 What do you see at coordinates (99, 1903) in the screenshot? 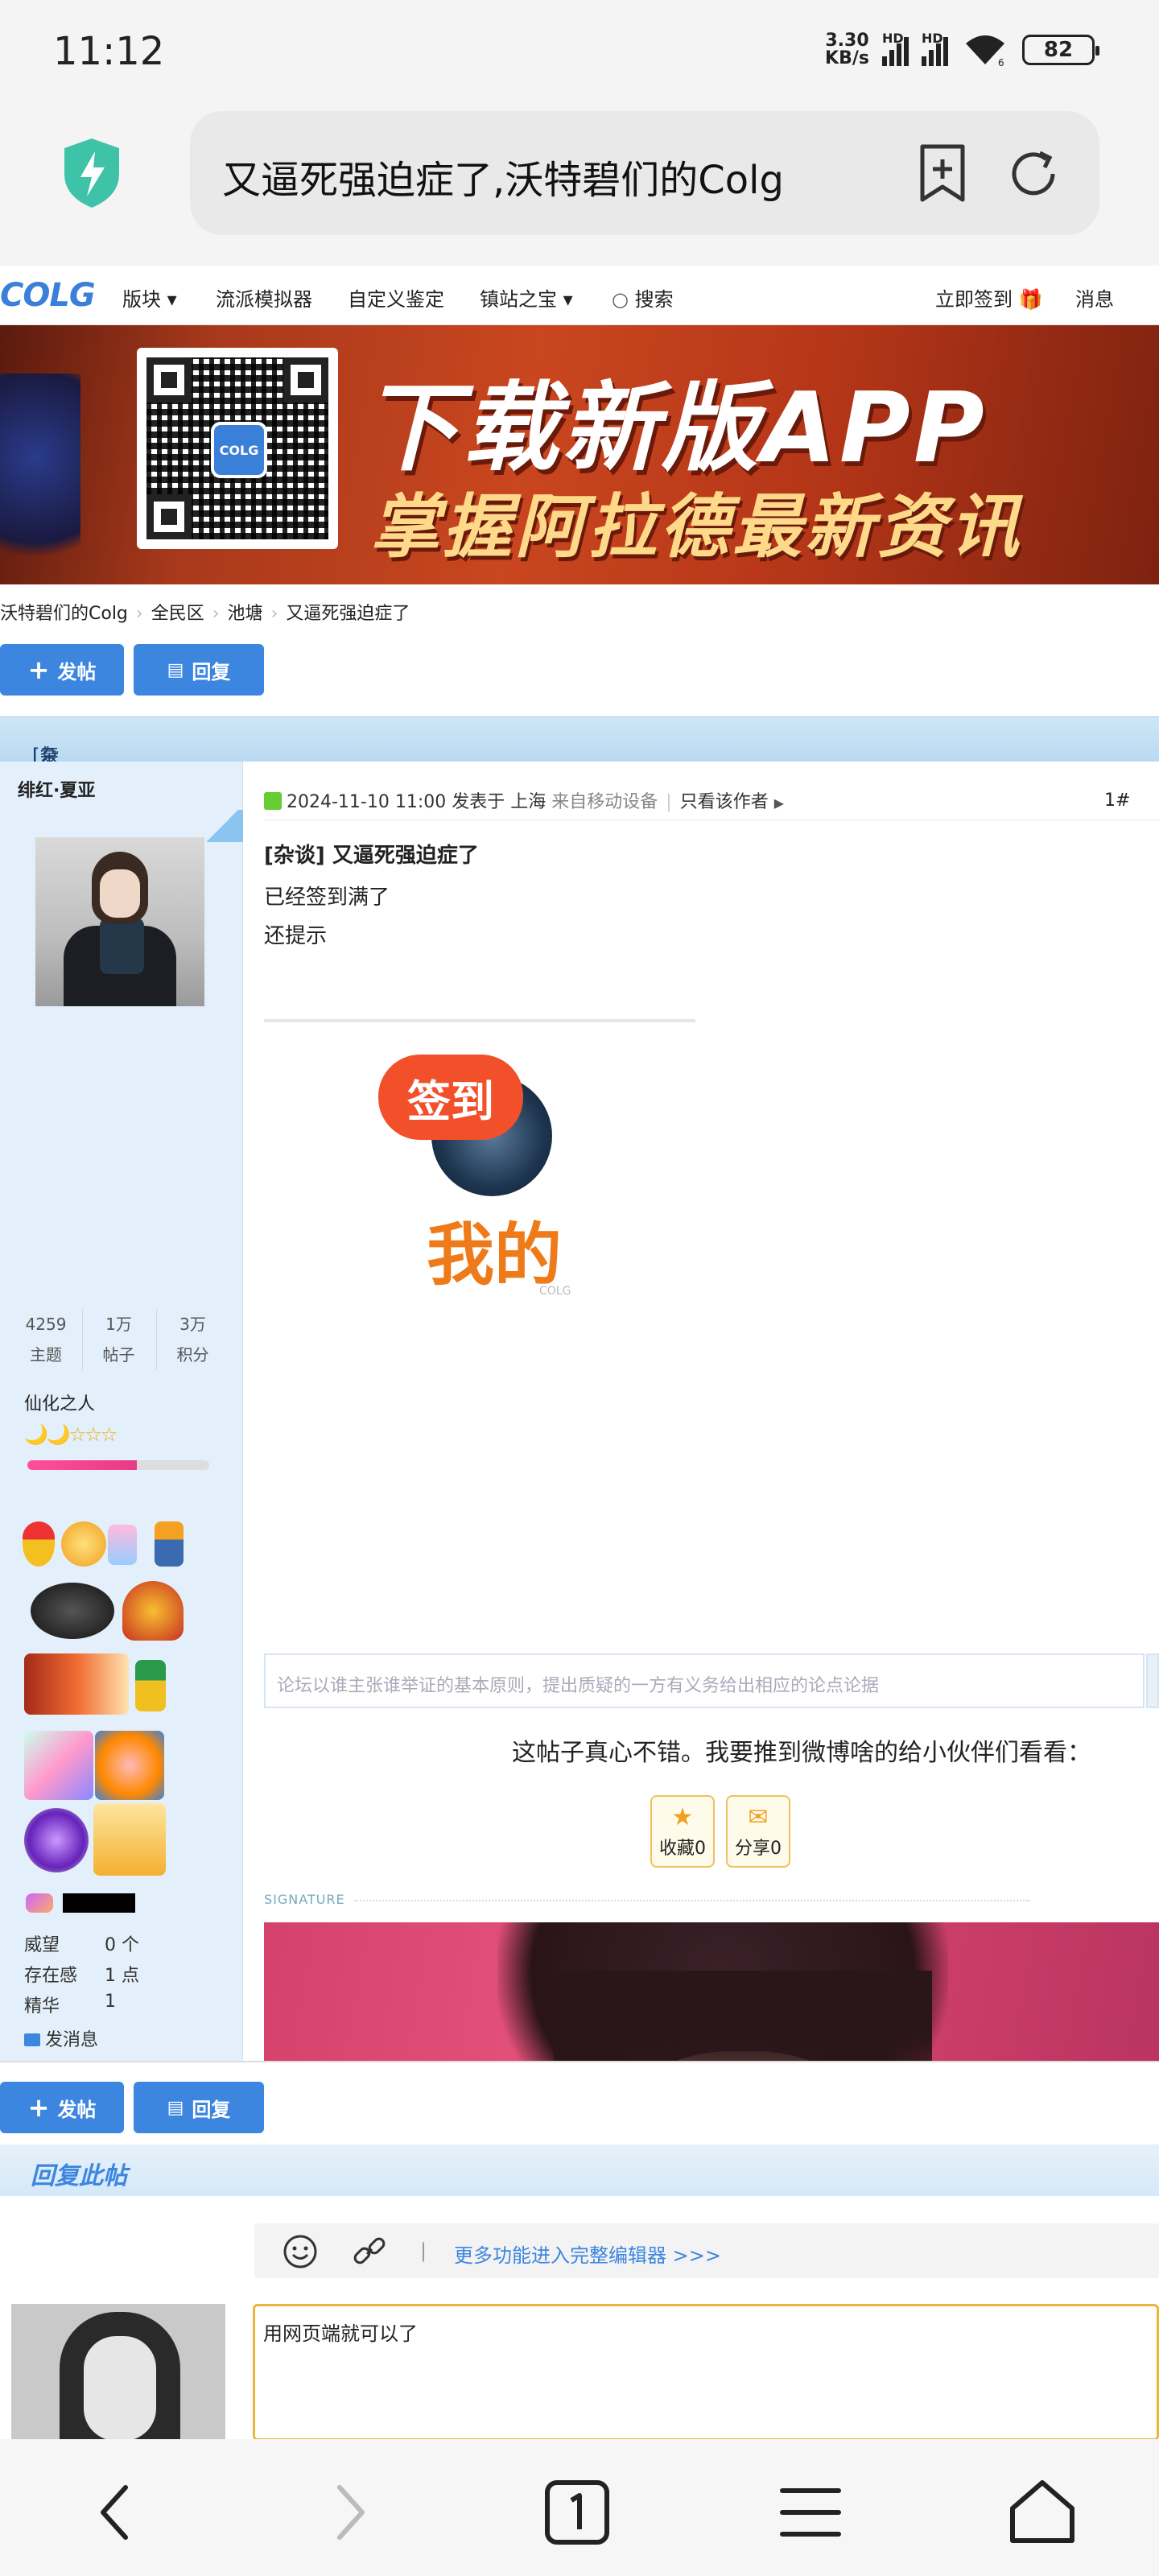
I see `redacted-medal` at bounding box center [99, 1903].